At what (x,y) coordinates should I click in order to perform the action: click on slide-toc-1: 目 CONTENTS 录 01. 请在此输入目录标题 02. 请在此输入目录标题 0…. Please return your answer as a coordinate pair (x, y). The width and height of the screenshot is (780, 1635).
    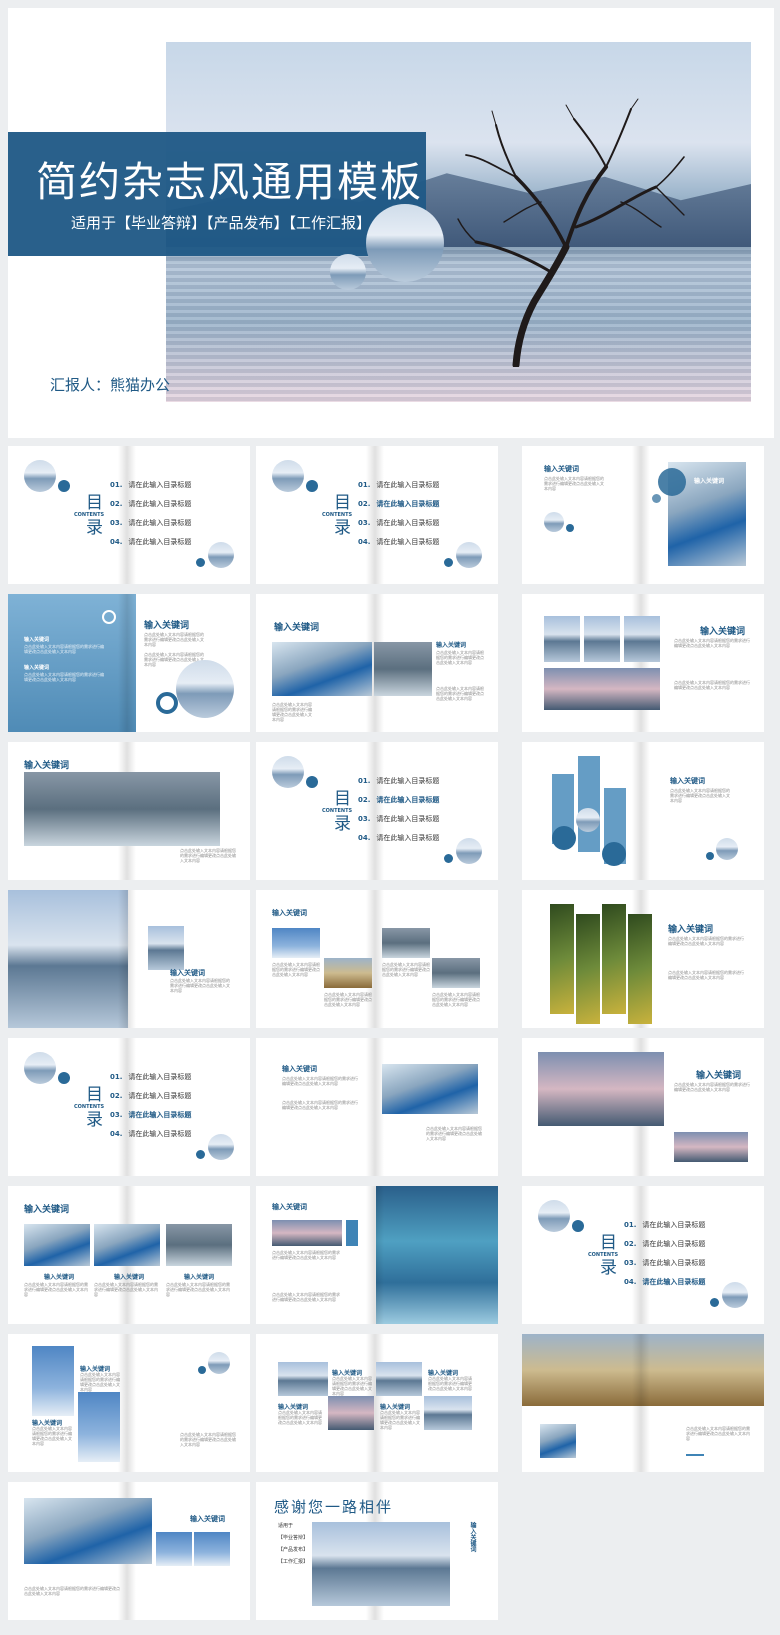
    Looking at the image, I should click on (129, 515).